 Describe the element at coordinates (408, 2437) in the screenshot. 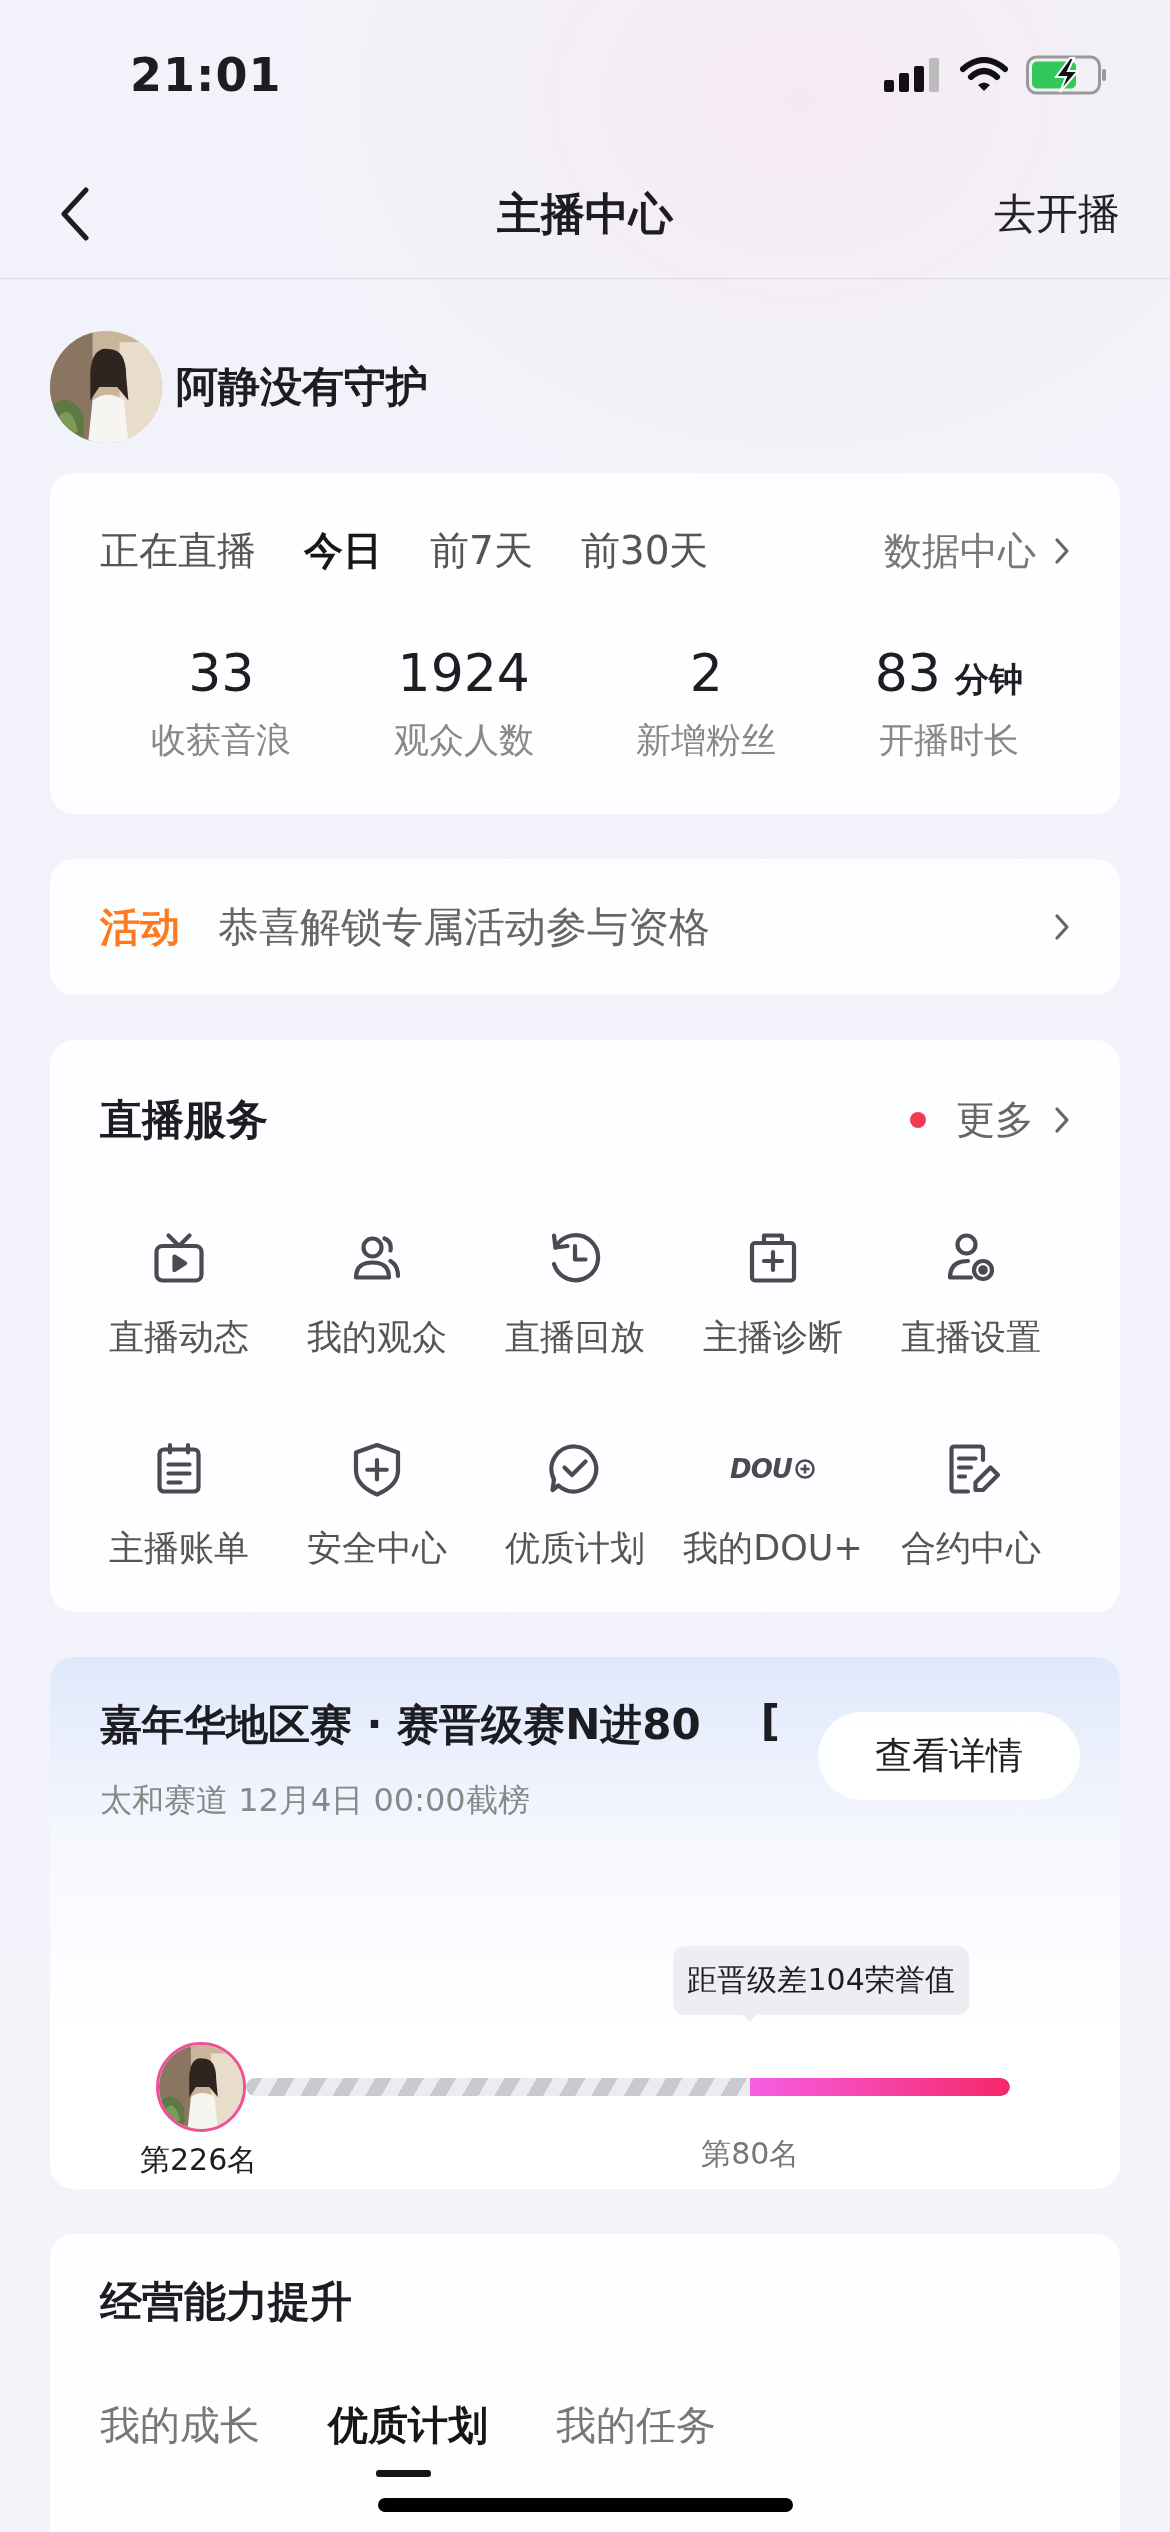

I see `growth-tab: 优质计划` at that location.